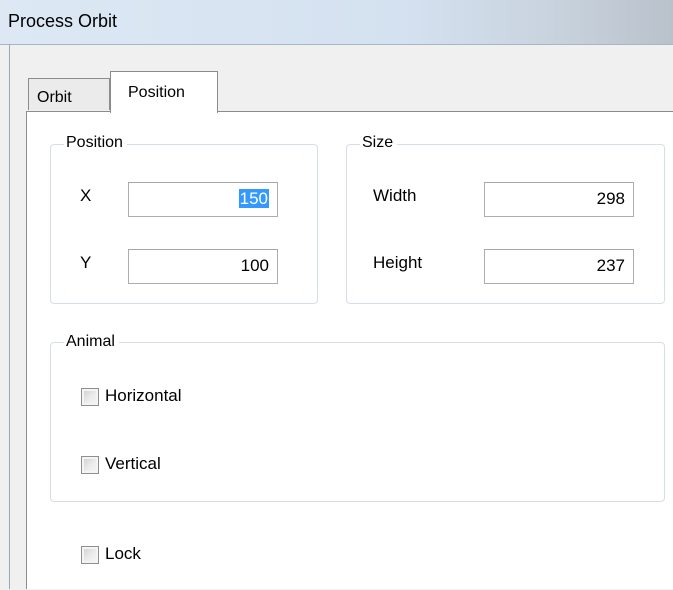  I want to click on window-left-edge, so click(9, 316).